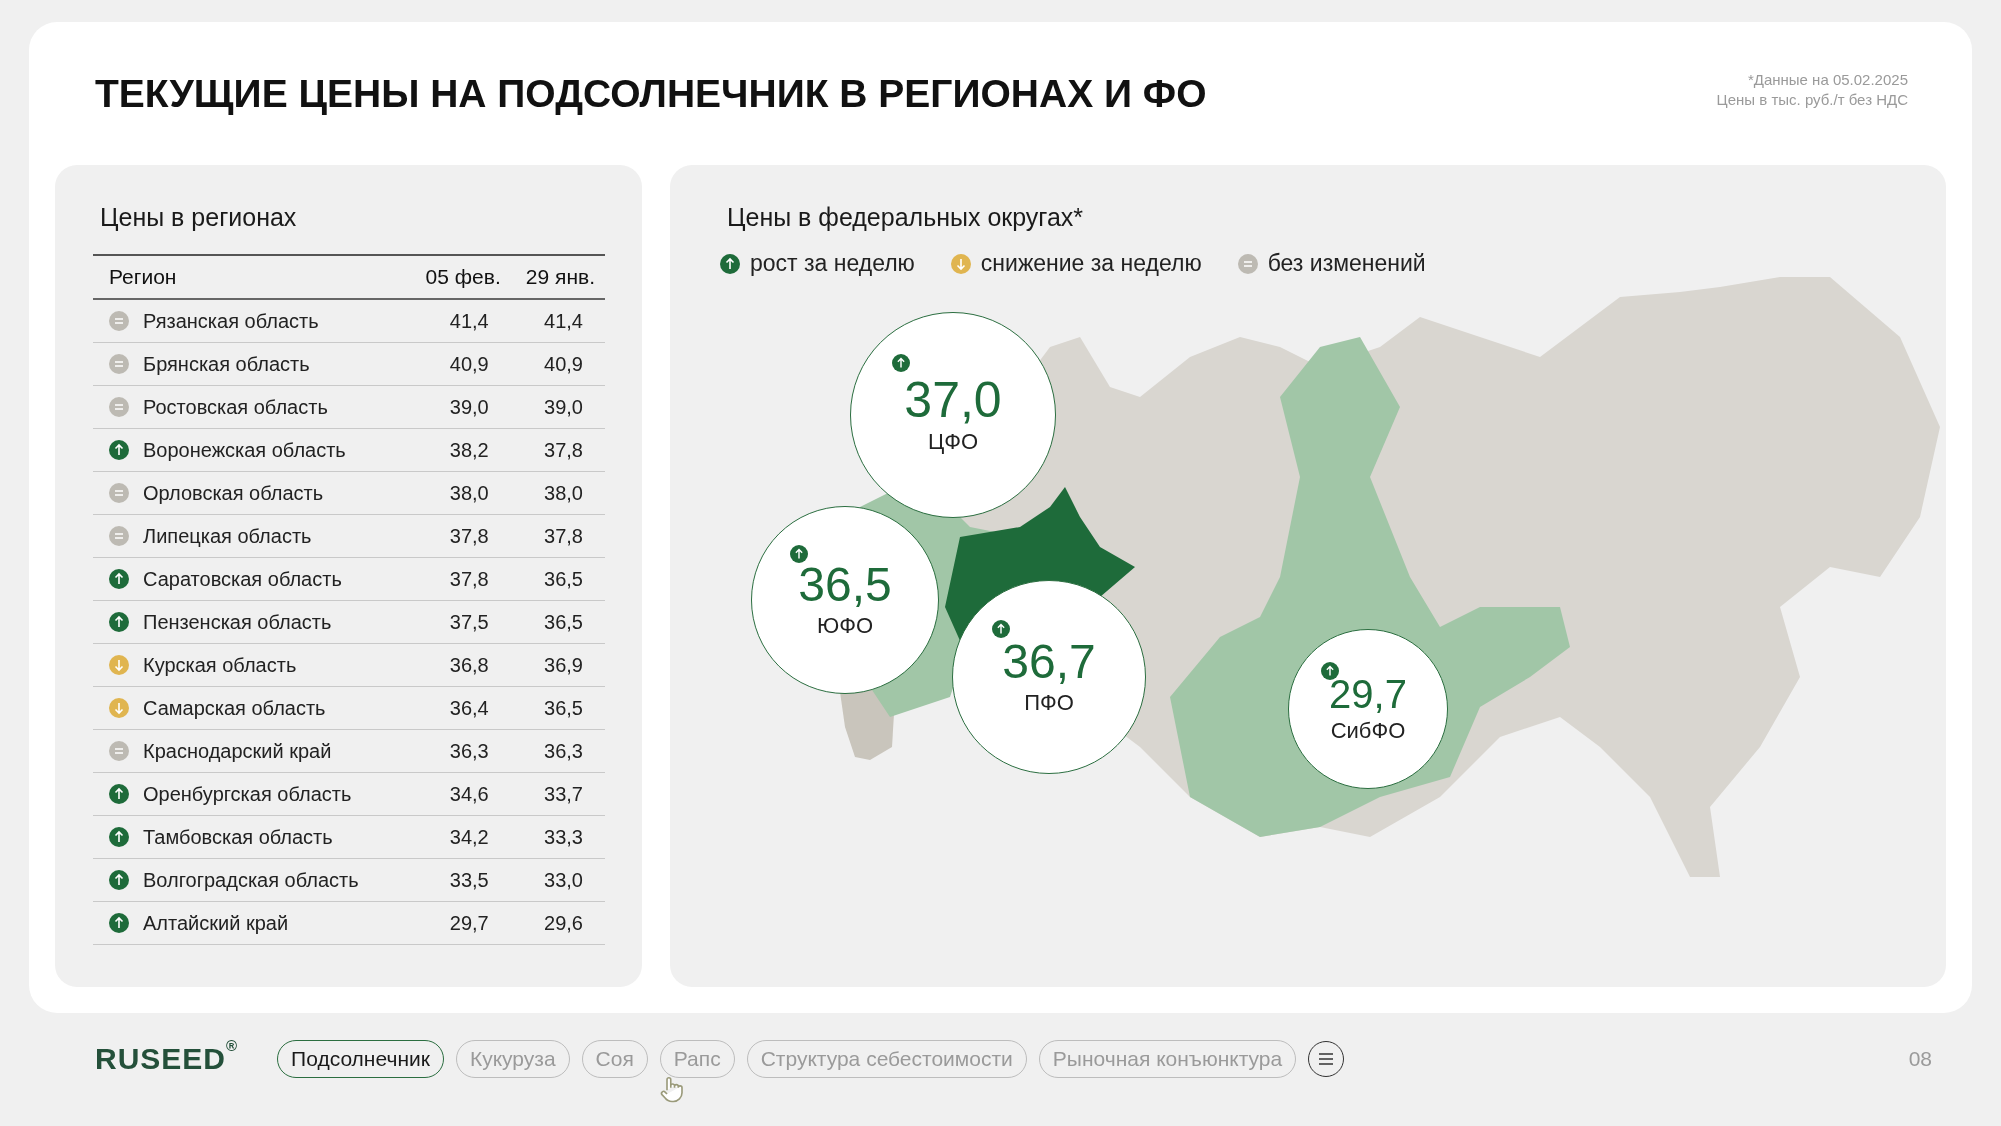 The image size is (2001, 1126). Describe the element at coordinates (232, 1045) in the screenshot. I see `registered-mark: ®` at that location.